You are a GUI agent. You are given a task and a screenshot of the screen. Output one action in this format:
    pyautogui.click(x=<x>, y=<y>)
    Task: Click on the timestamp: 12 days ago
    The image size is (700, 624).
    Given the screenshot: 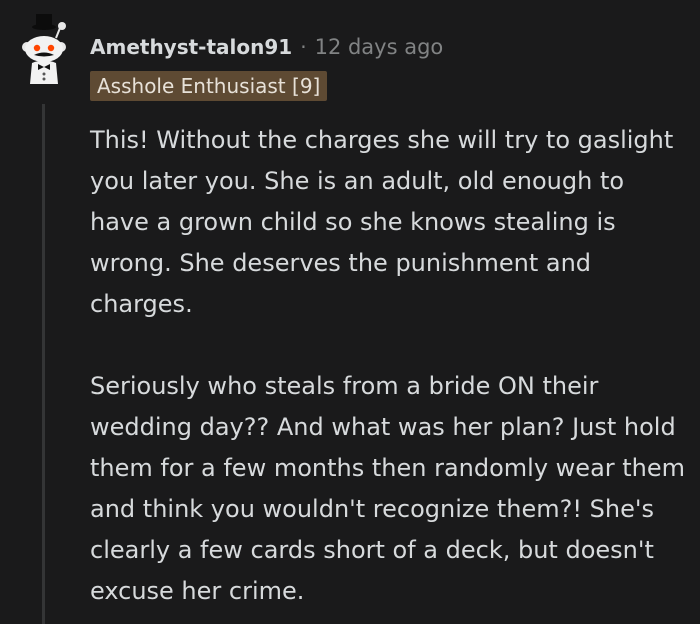 What is the action you would take?
    pyautogui.click(x=379, y=47)
    